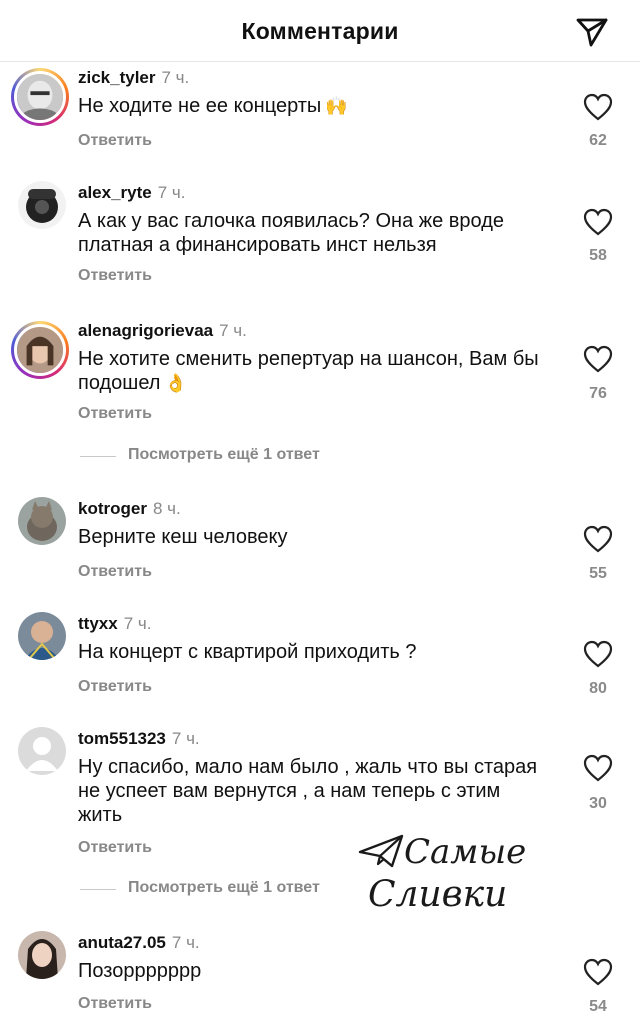 The width and height of the screenshot is (640, 1026). What do you see at coordinates (112, 508) in the screenshot?
I see `comment-username: kotroger` at bounding box center [112, 508].